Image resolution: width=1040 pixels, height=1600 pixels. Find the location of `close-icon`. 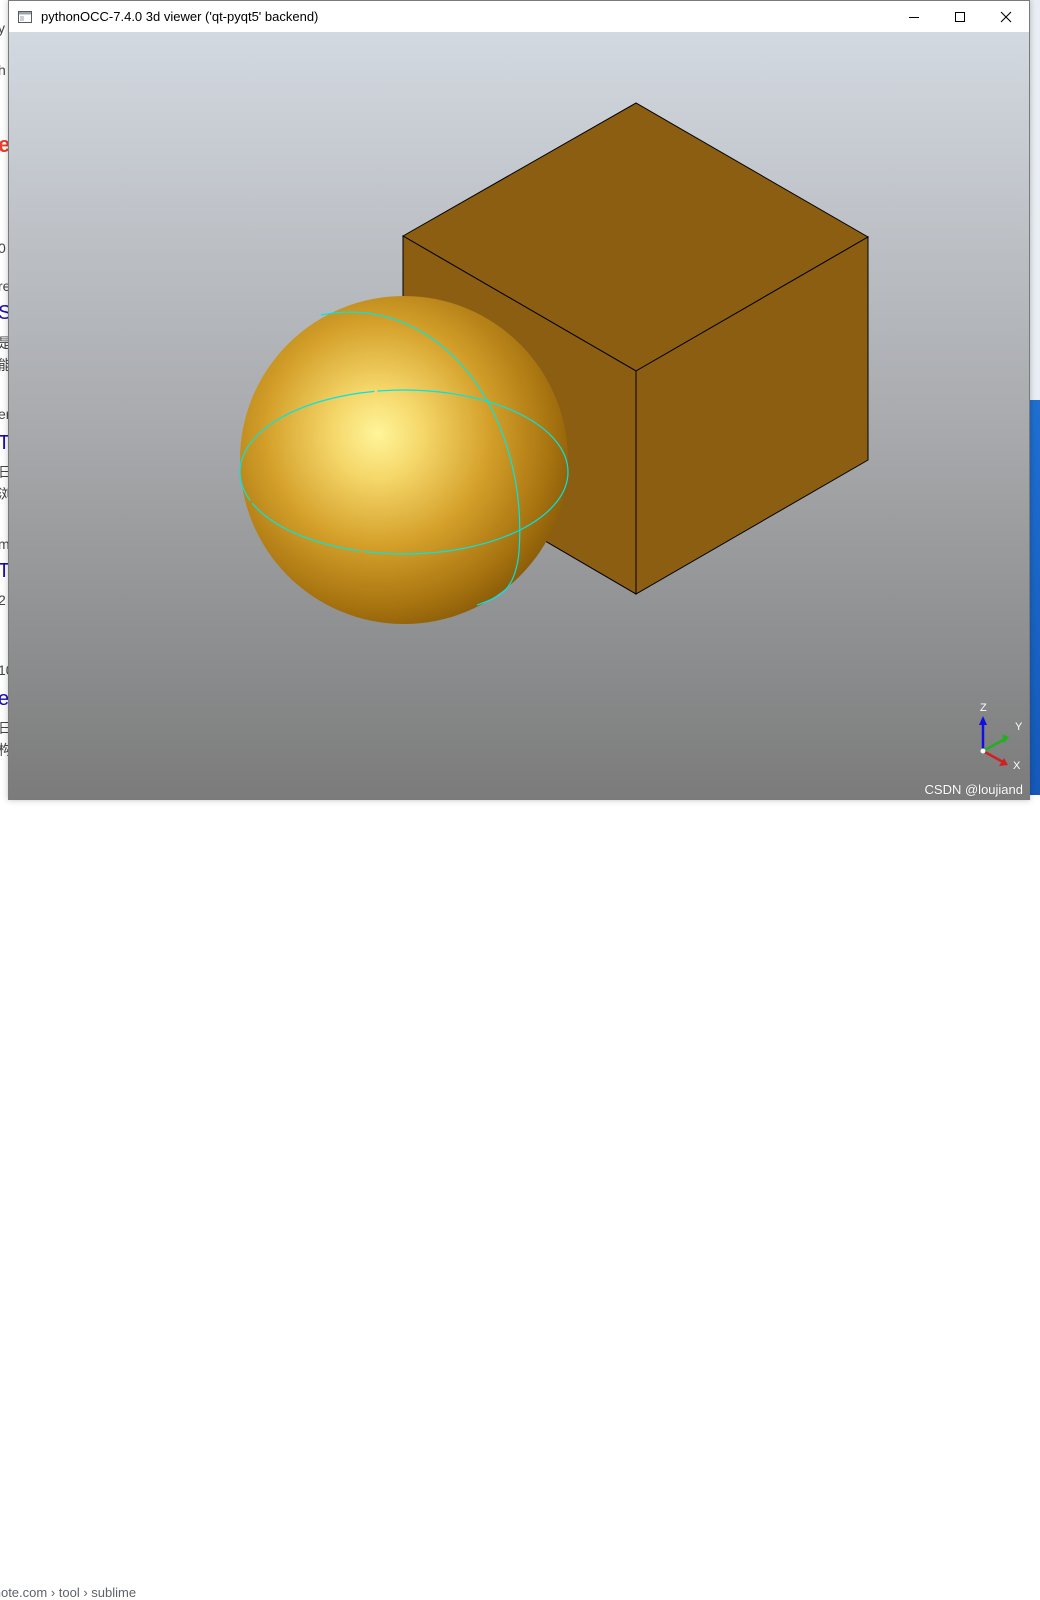

close-icon is located at coordinates (1006, 16).